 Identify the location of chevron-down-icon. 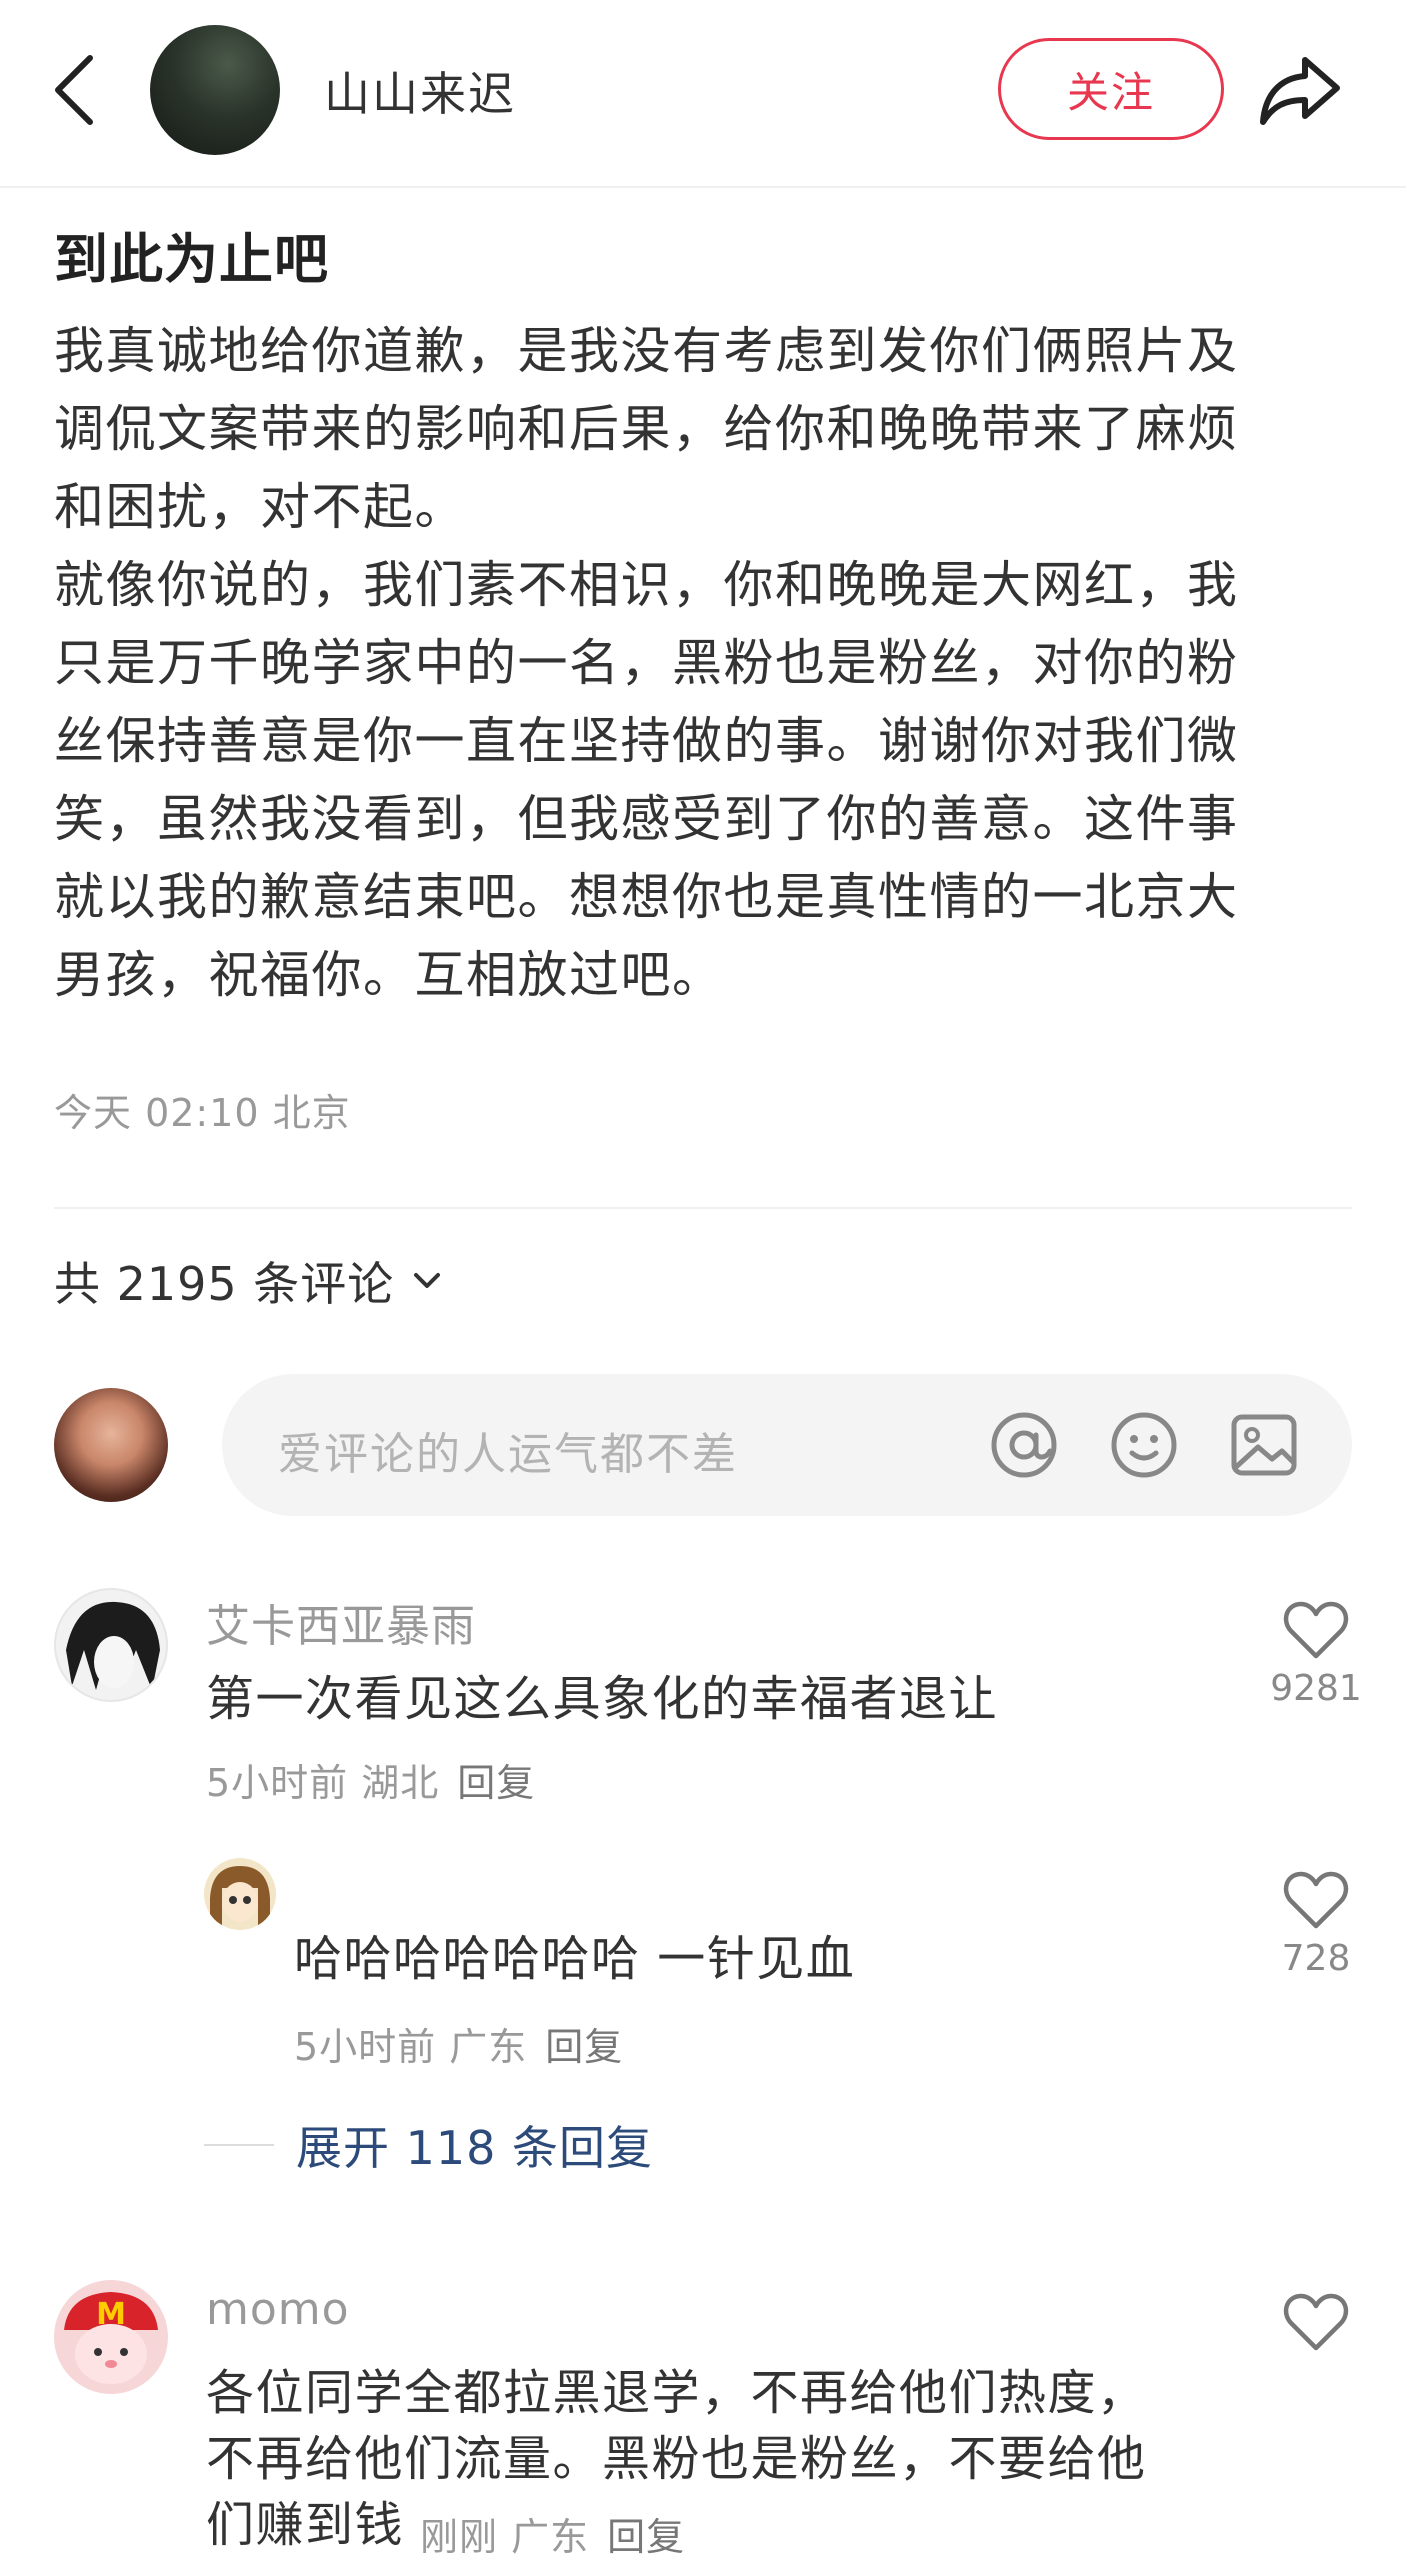
(427, 1281).